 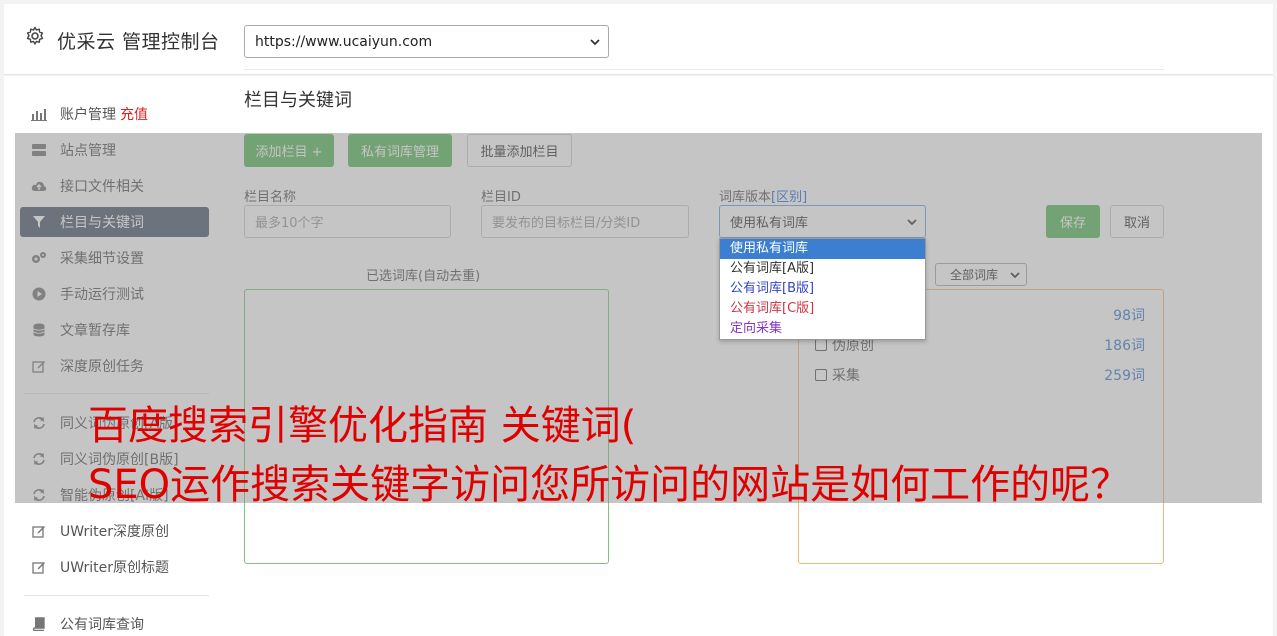 I want to click on site-select: https://www.ucaiyun.com, so click(x=426, y=41).